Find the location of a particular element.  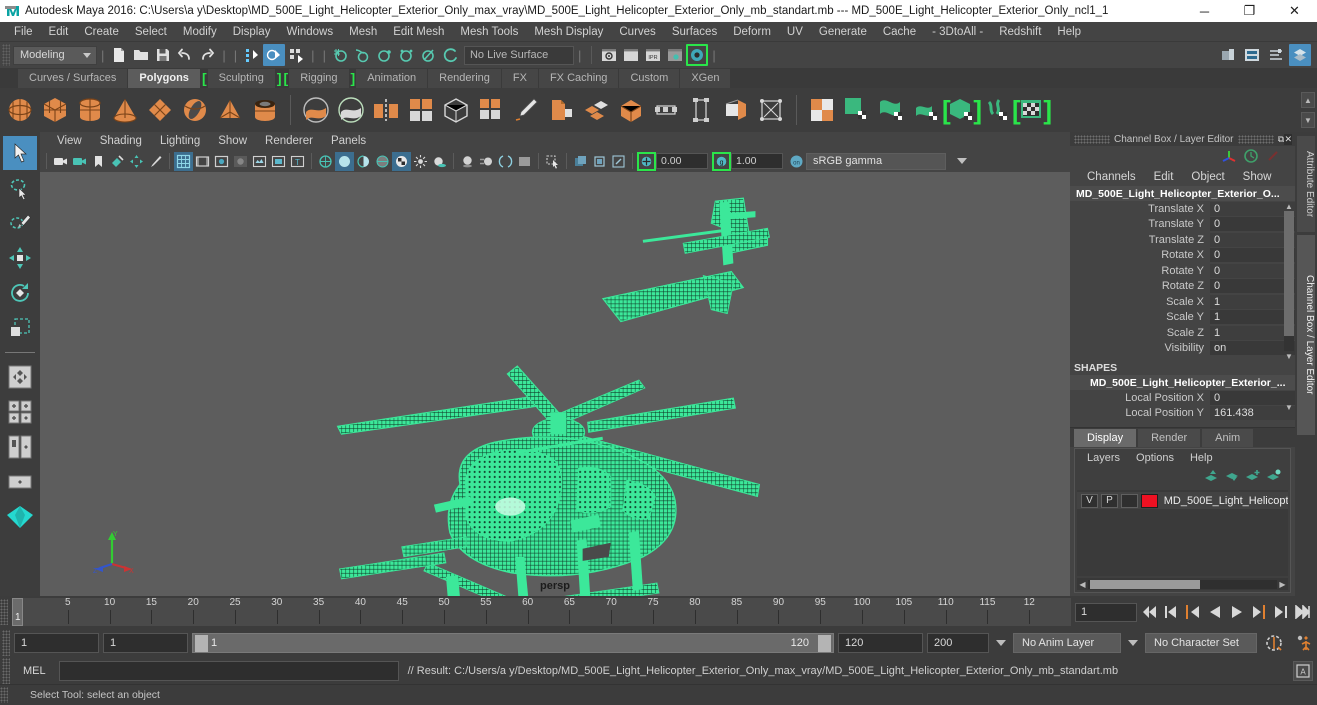

poly-plane-icon is located at coordinates (160, 110).